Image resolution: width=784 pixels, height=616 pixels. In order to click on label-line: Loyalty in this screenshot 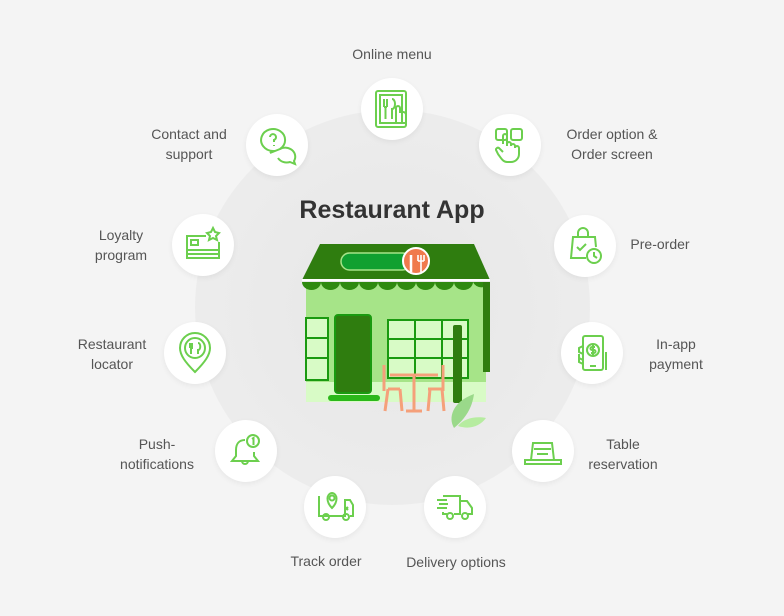, I will do `click(121, 235)`.